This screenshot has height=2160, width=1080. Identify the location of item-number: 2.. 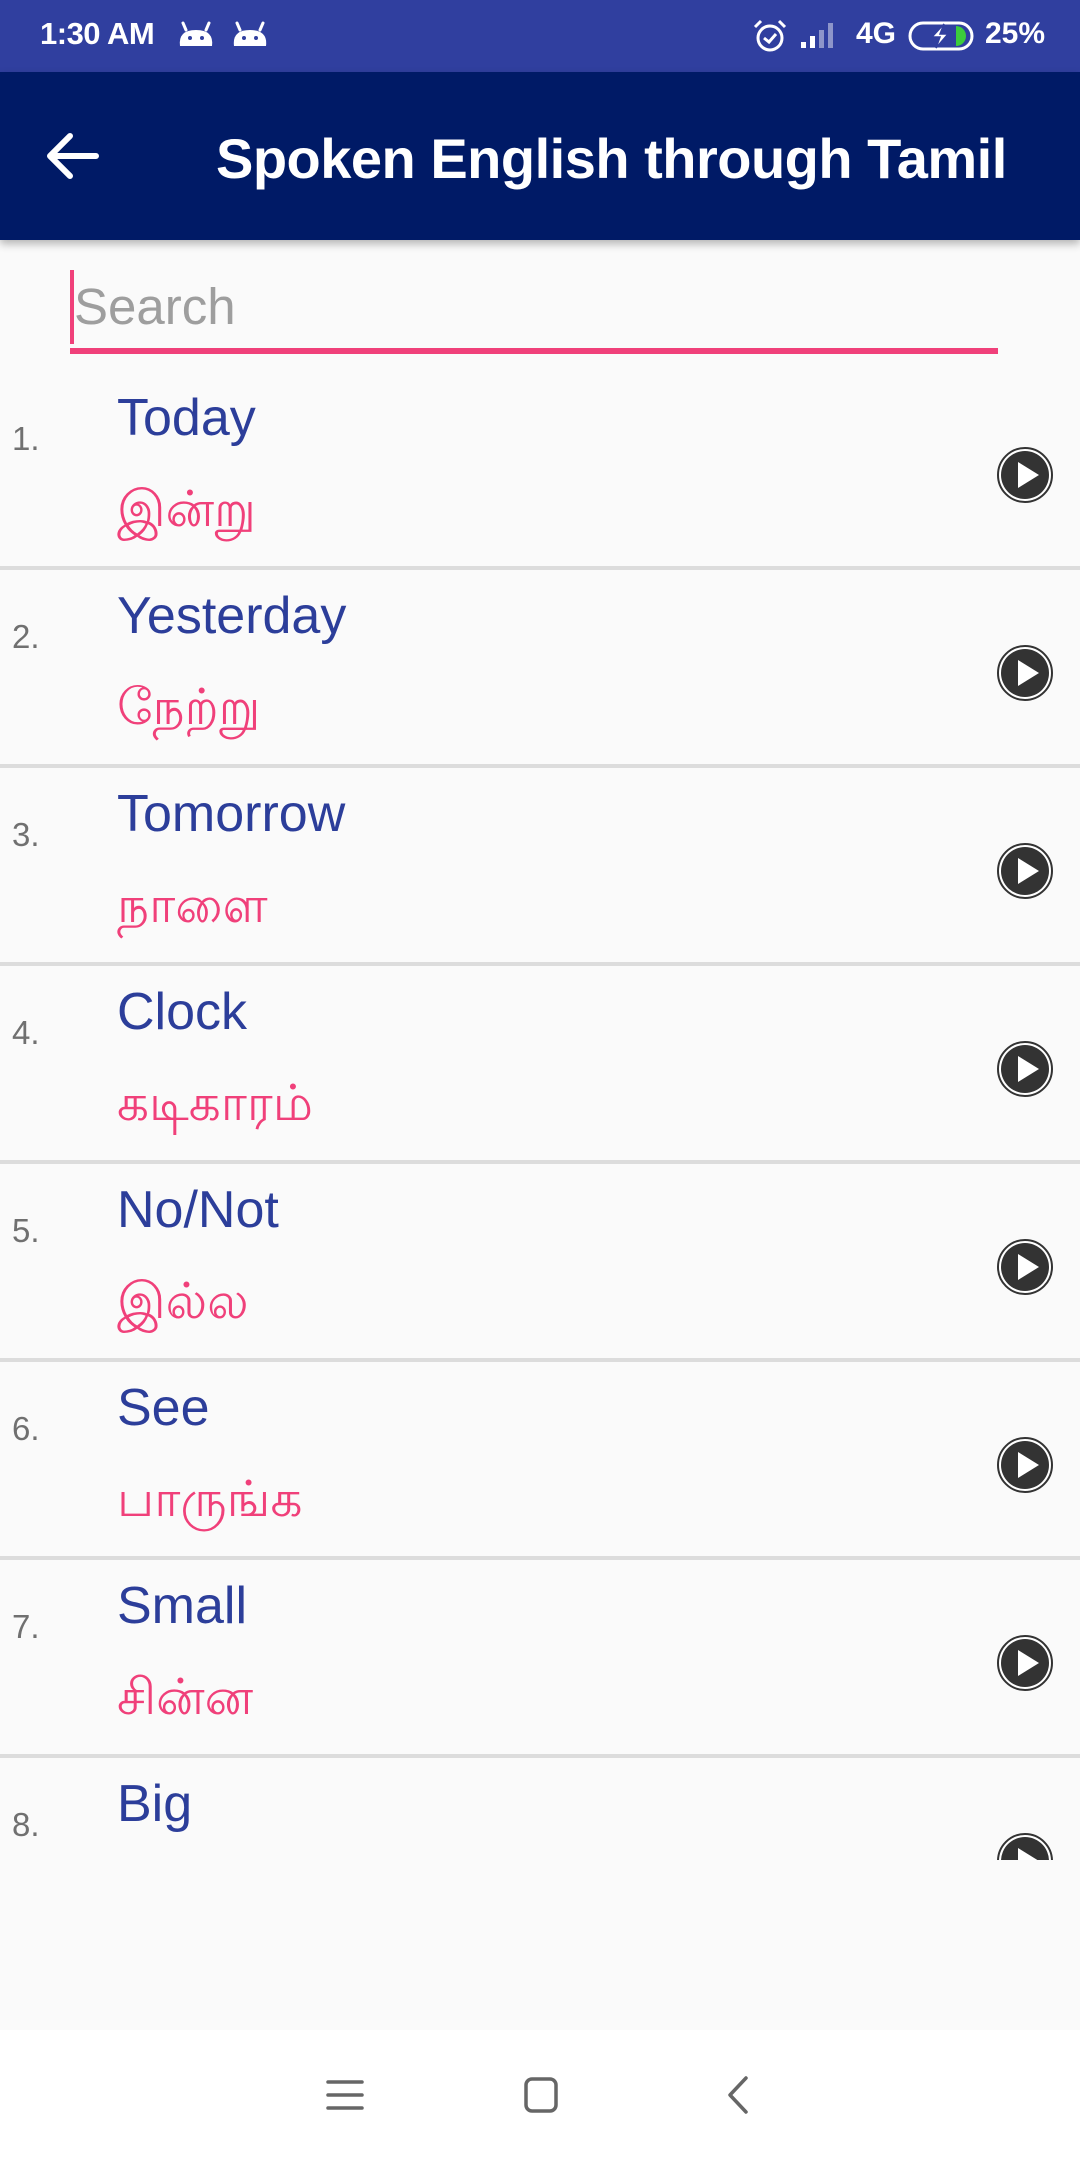
(26, 636).